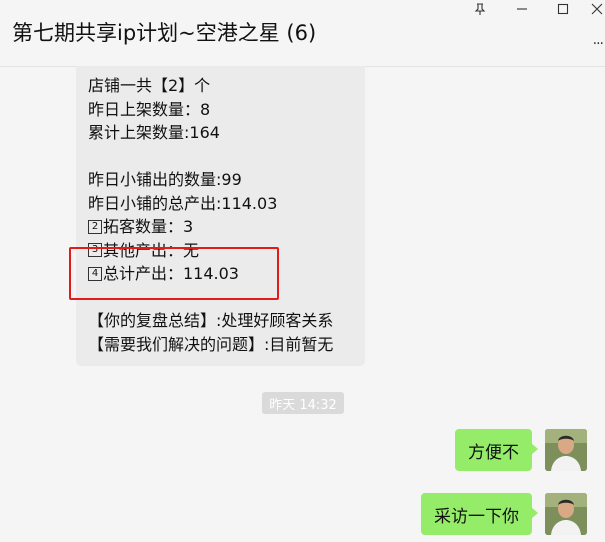  Describe the element at coordinates (303, 403) in the screenshot. I see `timestamp: 昨天 14:32` at that location.